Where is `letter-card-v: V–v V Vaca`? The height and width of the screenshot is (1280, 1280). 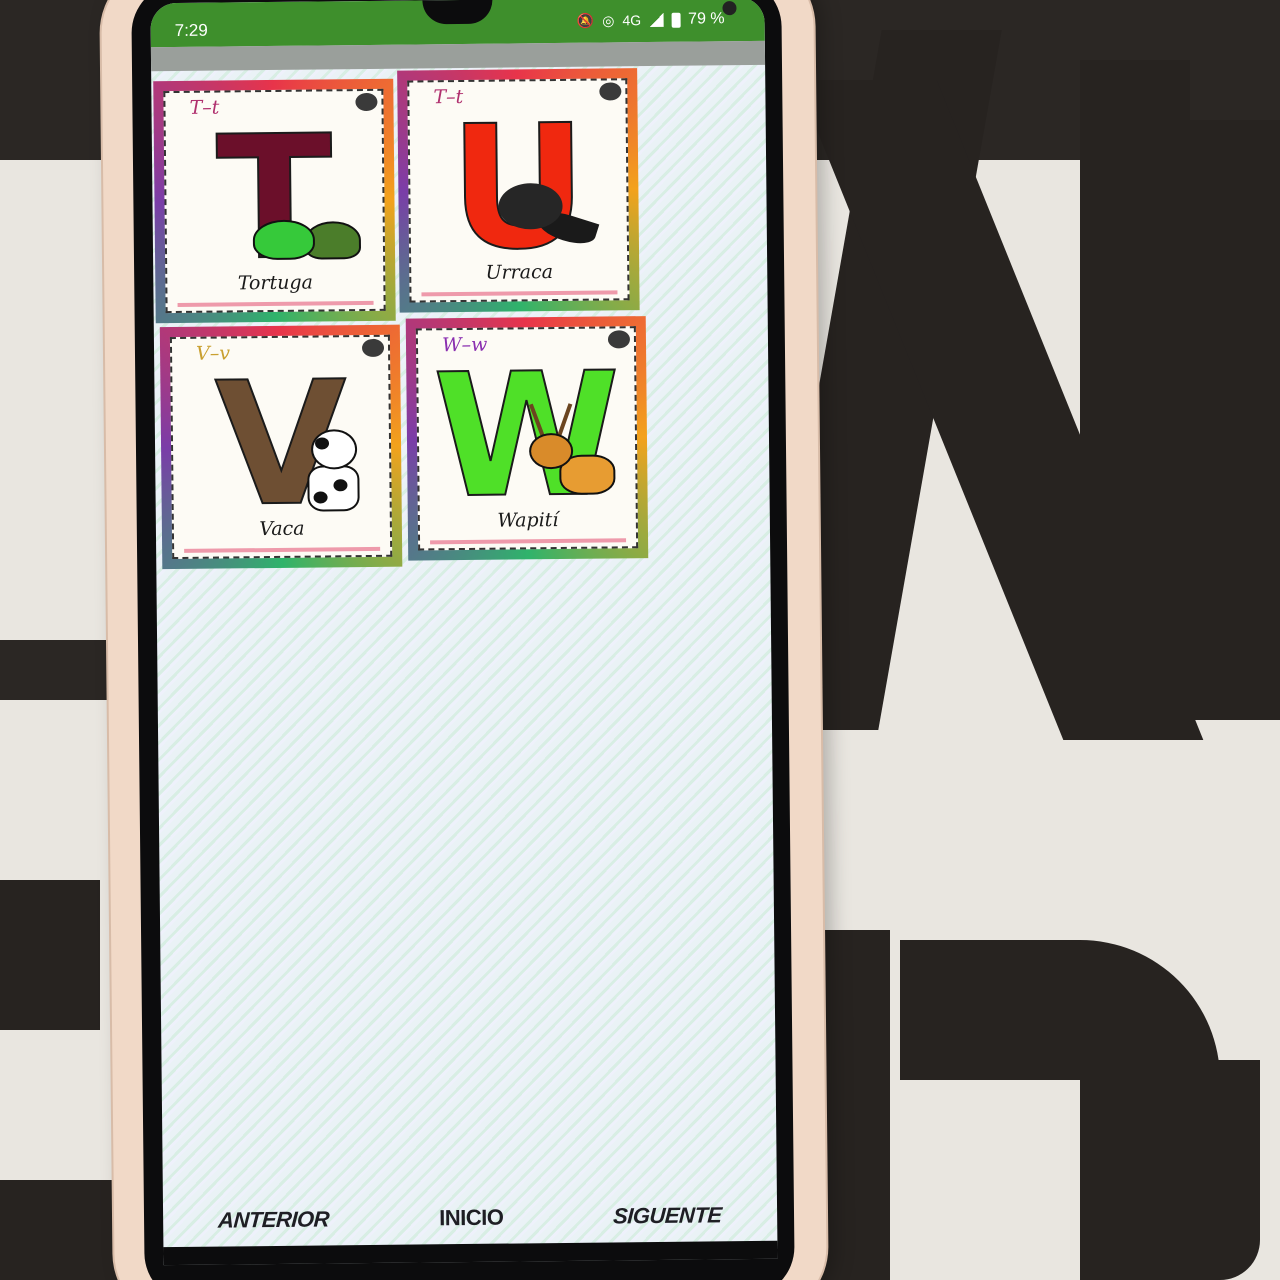
letter-card-v: V–v V Vaca is located at coordinates (281, 447).